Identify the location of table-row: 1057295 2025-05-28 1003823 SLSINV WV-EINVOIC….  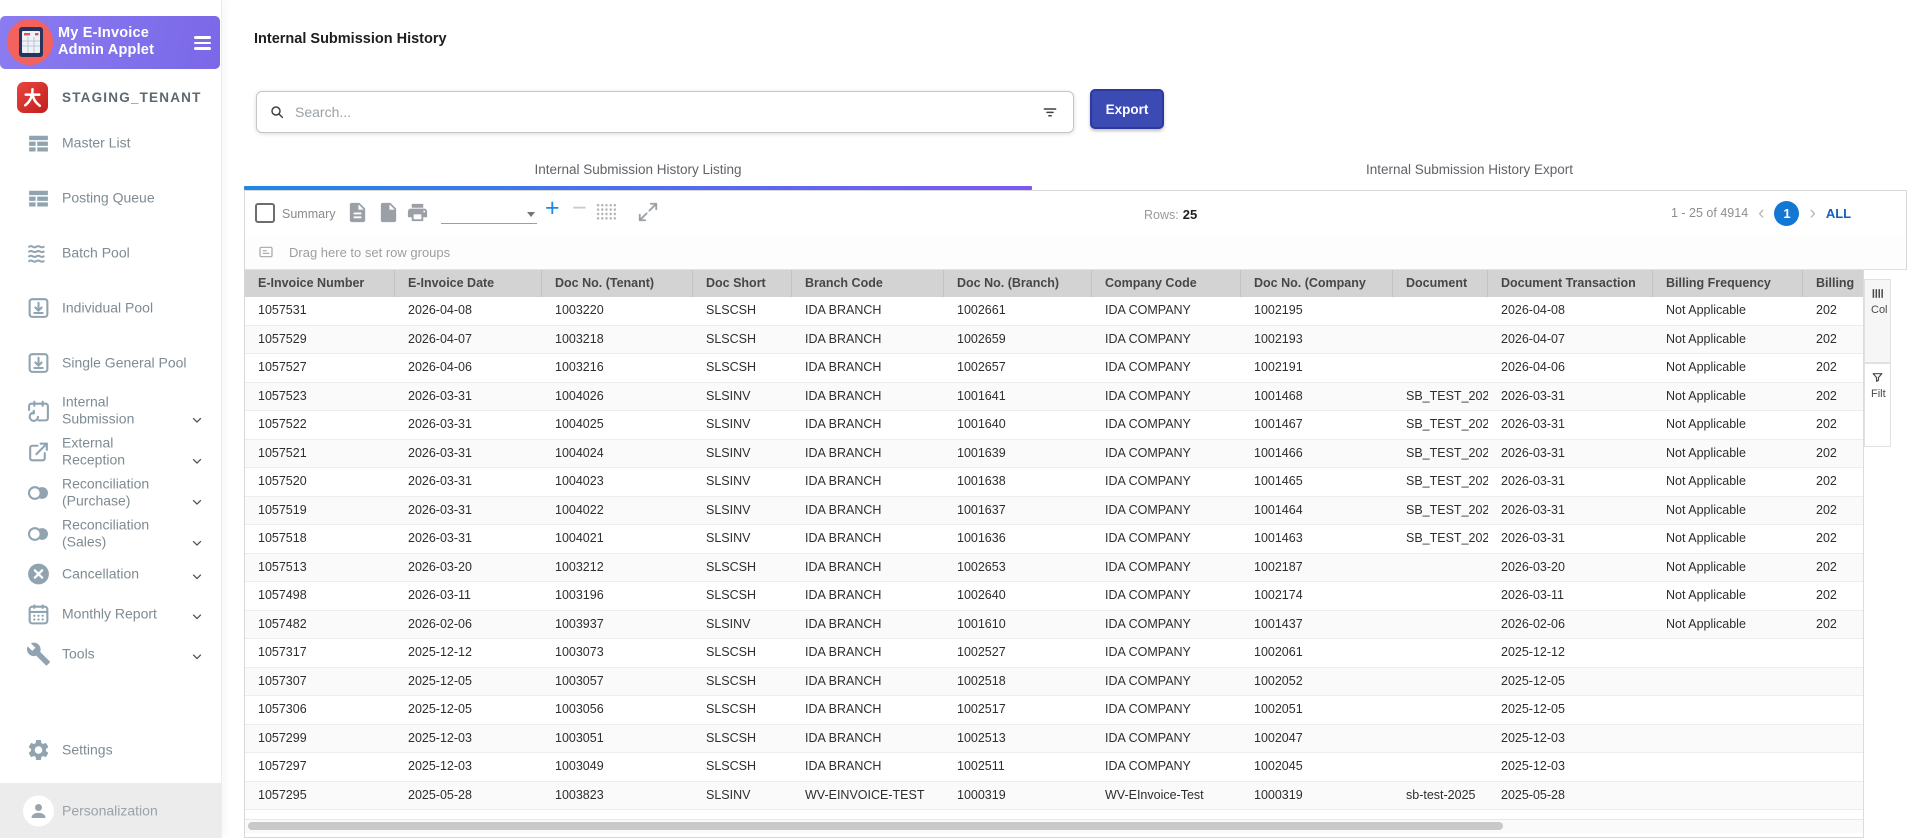
(1054, 795).